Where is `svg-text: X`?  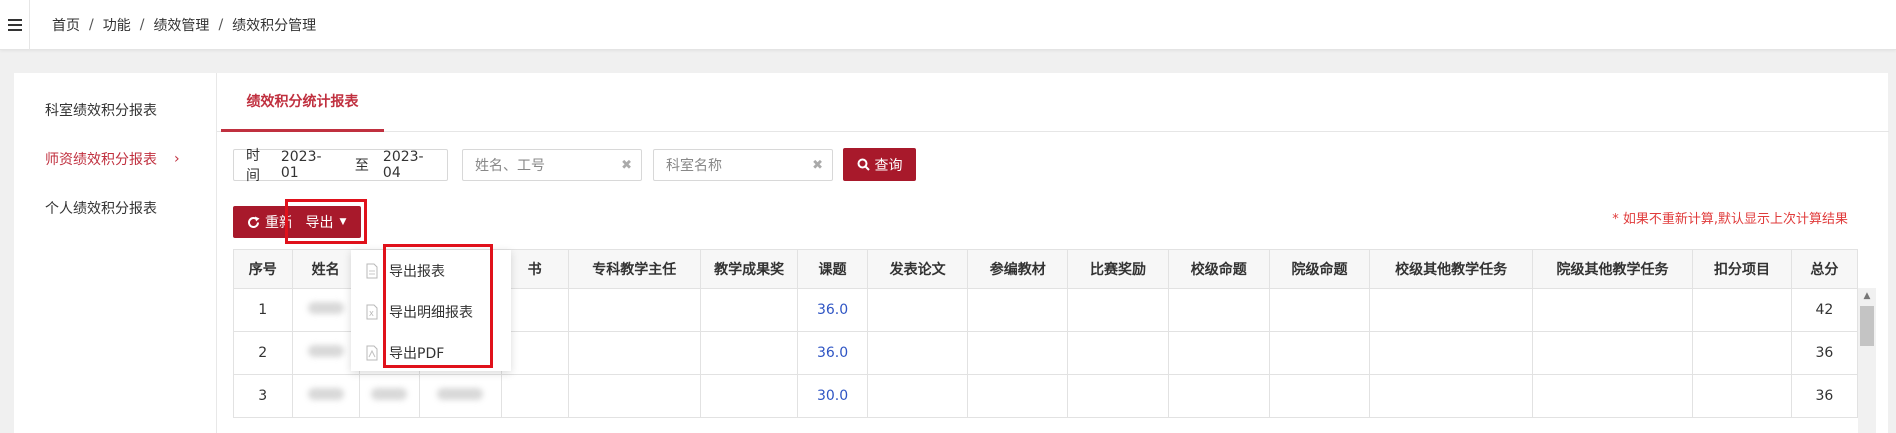 svg-text: X is located at coordinates (371, 314).